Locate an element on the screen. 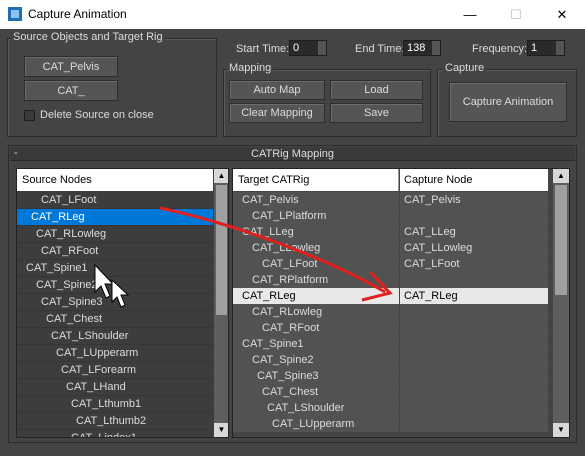  annotation-overlay is located at coordinates (243, 257).